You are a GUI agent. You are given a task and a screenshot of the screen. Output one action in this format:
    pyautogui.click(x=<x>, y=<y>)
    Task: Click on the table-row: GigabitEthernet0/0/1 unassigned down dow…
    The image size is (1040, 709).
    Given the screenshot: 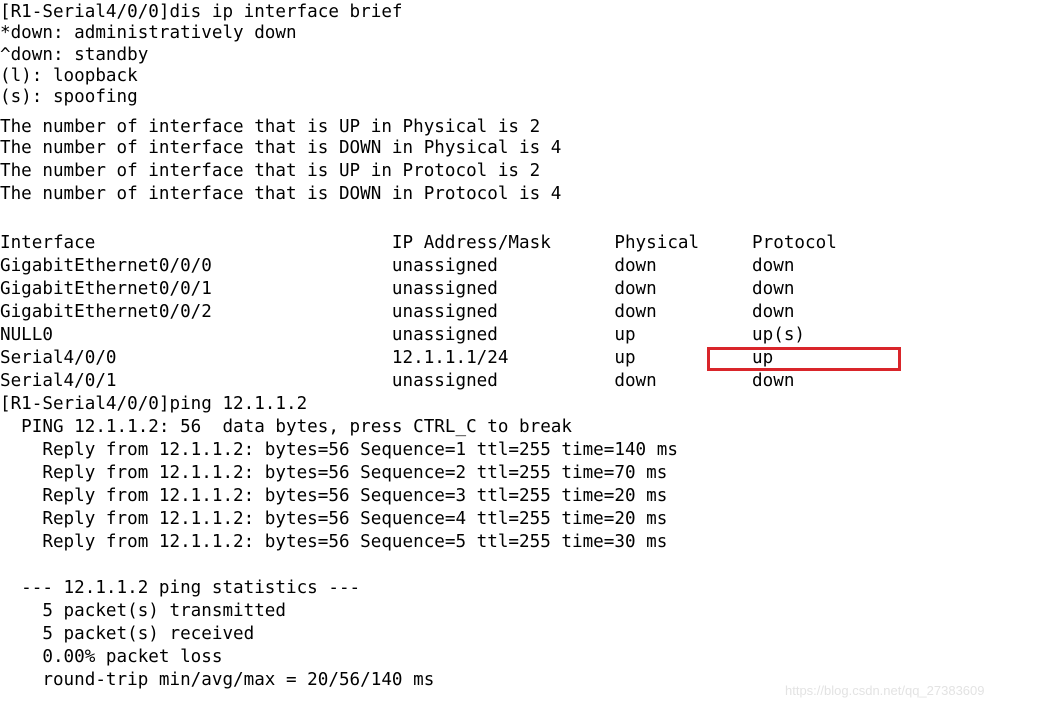 What is the action you would take?
    pyautogui.click(x=397, y=289)
    